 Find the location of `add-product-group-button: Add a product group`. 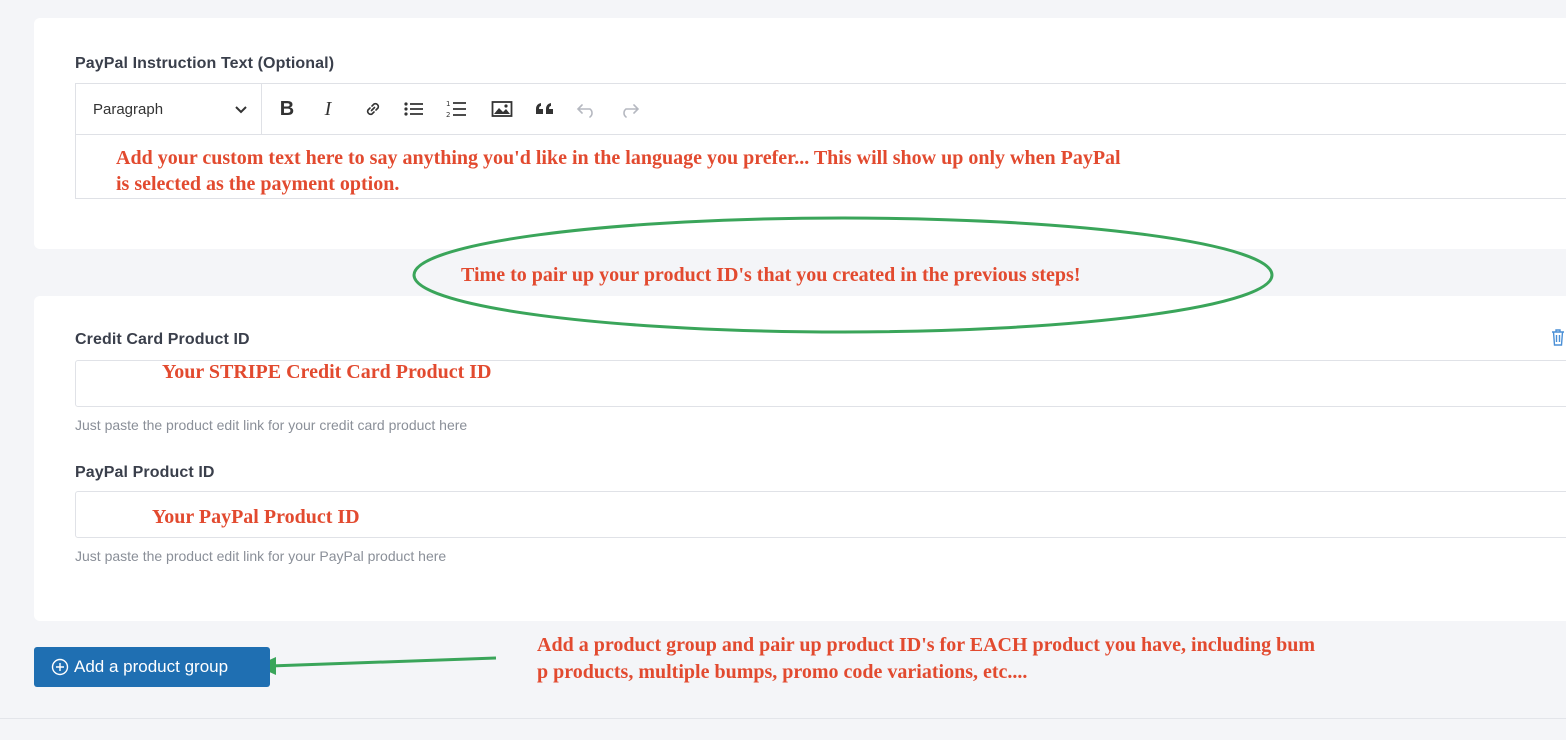

add-product-group-button: Add a product group is located at coordinates (152, 667).